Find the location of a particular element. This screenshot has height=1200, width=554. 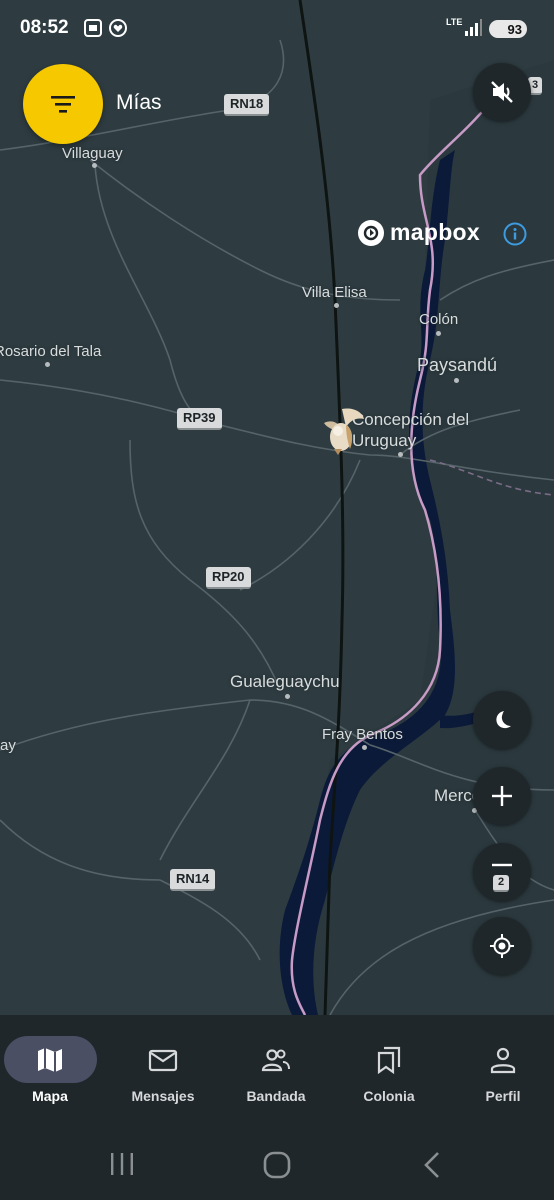

place-label: Villaguay is located at coordinates (92, 153).